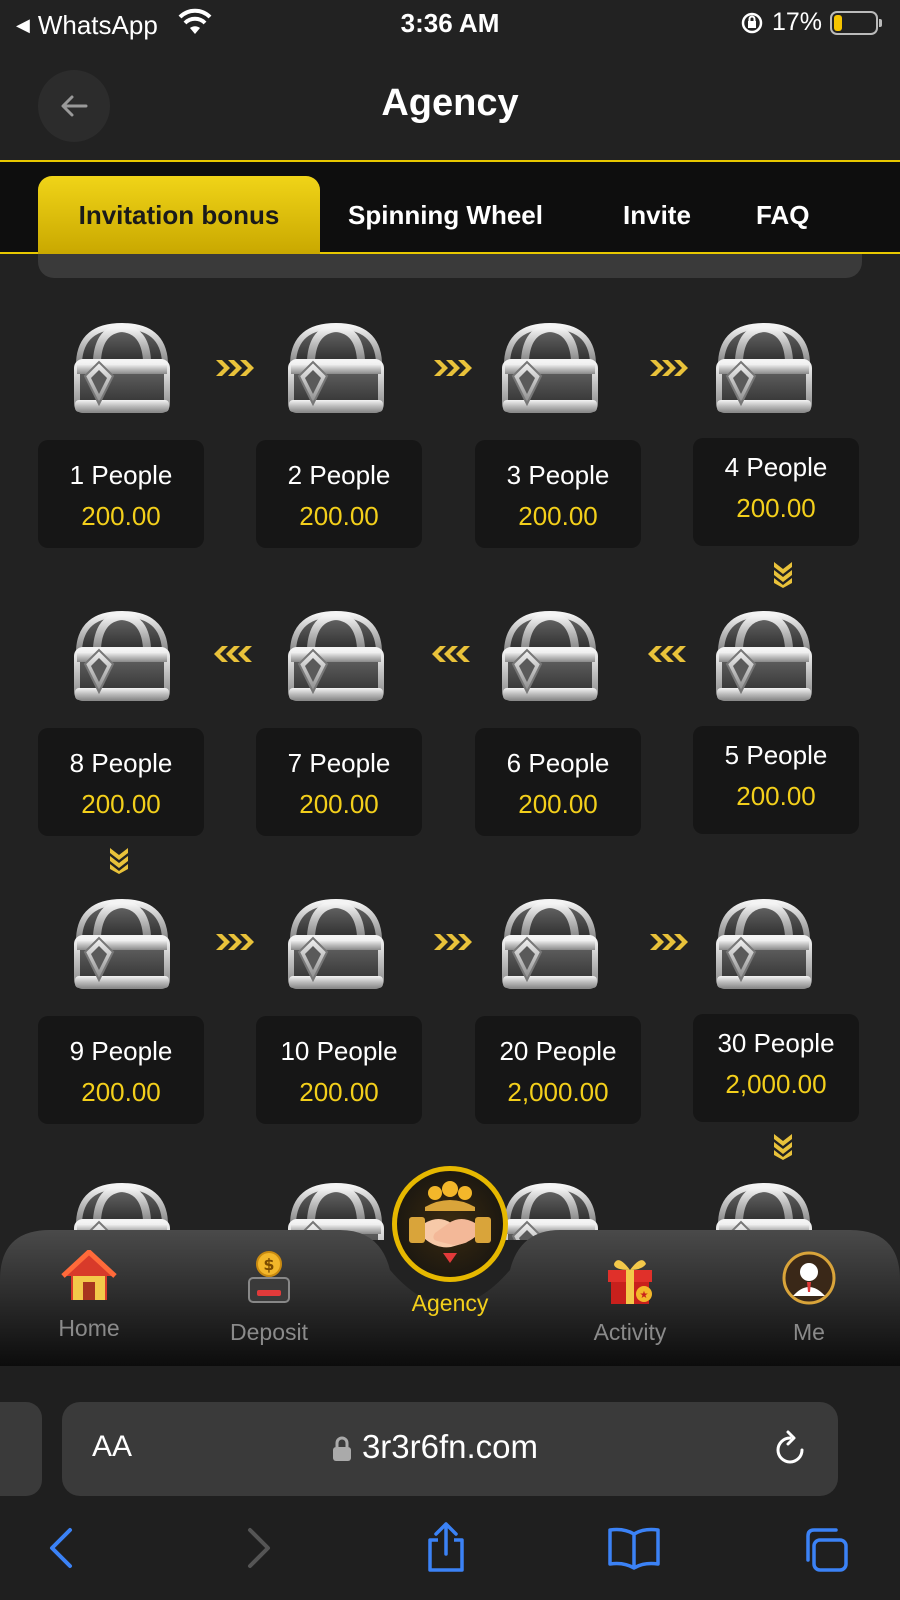  What do you see at coordinates (445, 215) in the screenshot?
I see `tab-spinning-wheel: Spinning Wheel` at bounding box center [445, 215].